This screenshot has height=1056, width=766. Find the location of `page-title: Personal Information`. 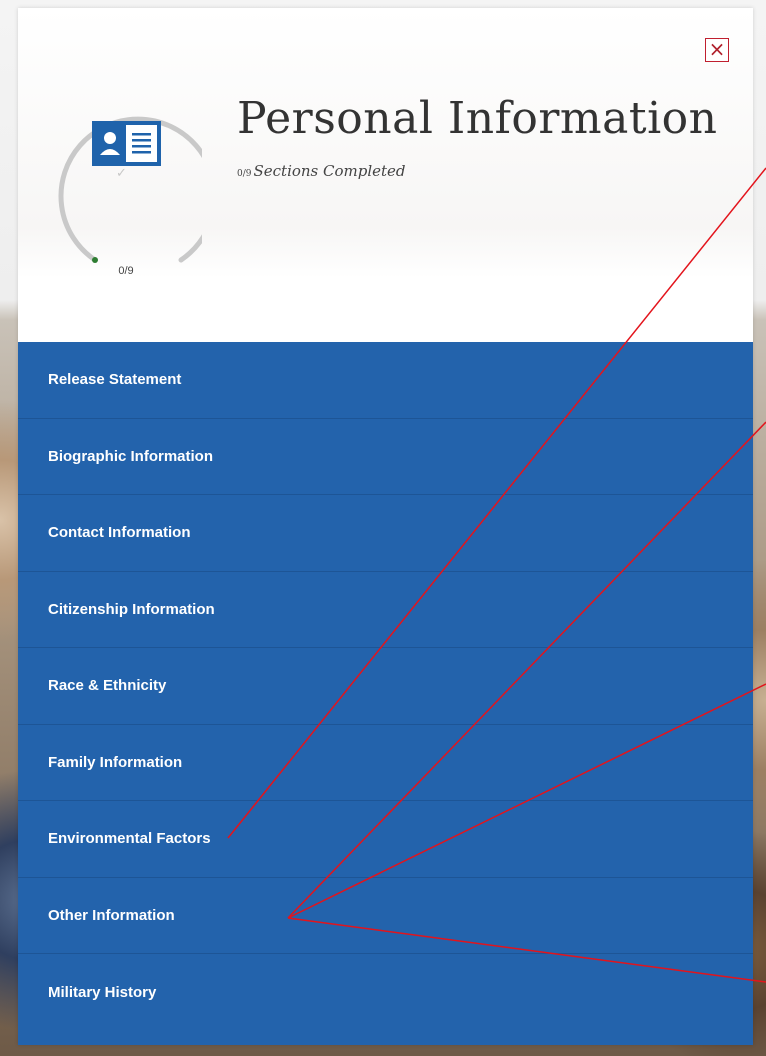

page-title: Personal Information is located at coordinates (477, 118).